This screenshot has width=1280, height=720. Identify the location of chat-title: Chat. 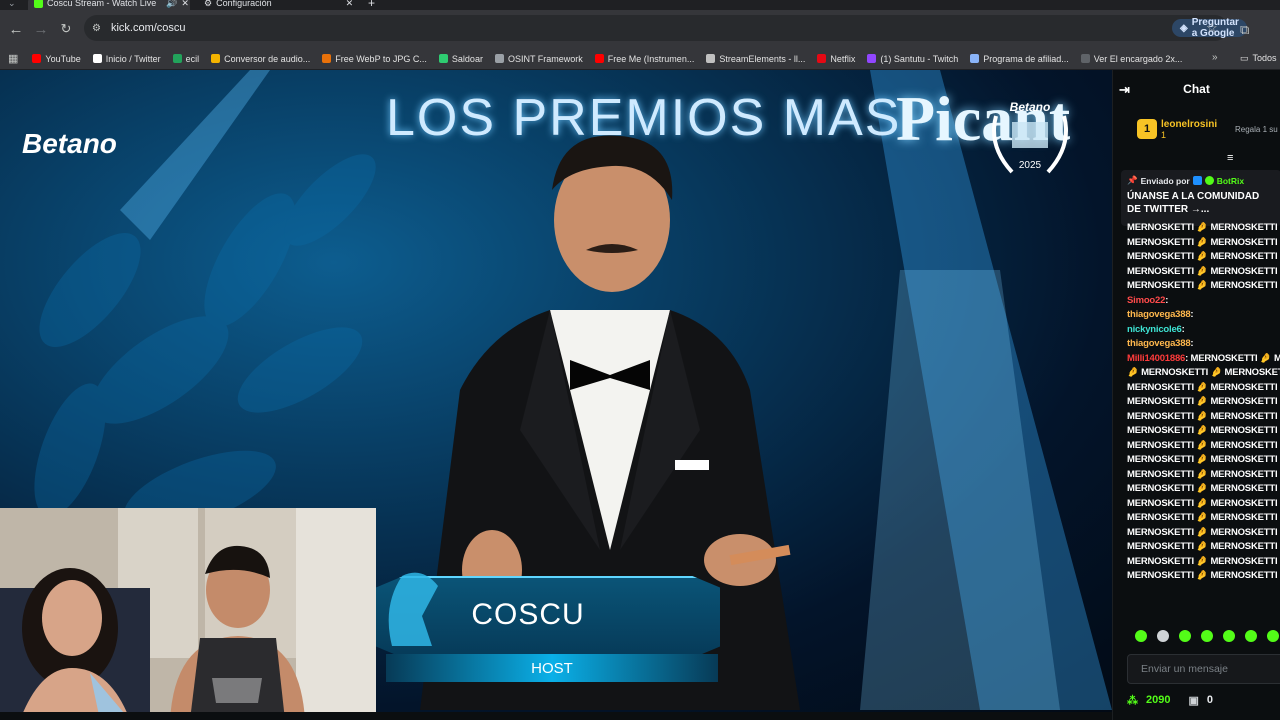
(1196, 89).